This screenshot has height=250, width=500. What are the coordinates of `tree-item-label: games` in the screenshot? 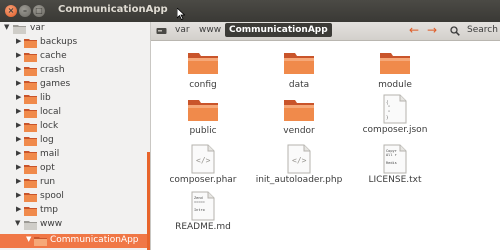 It's located at (55, 84).